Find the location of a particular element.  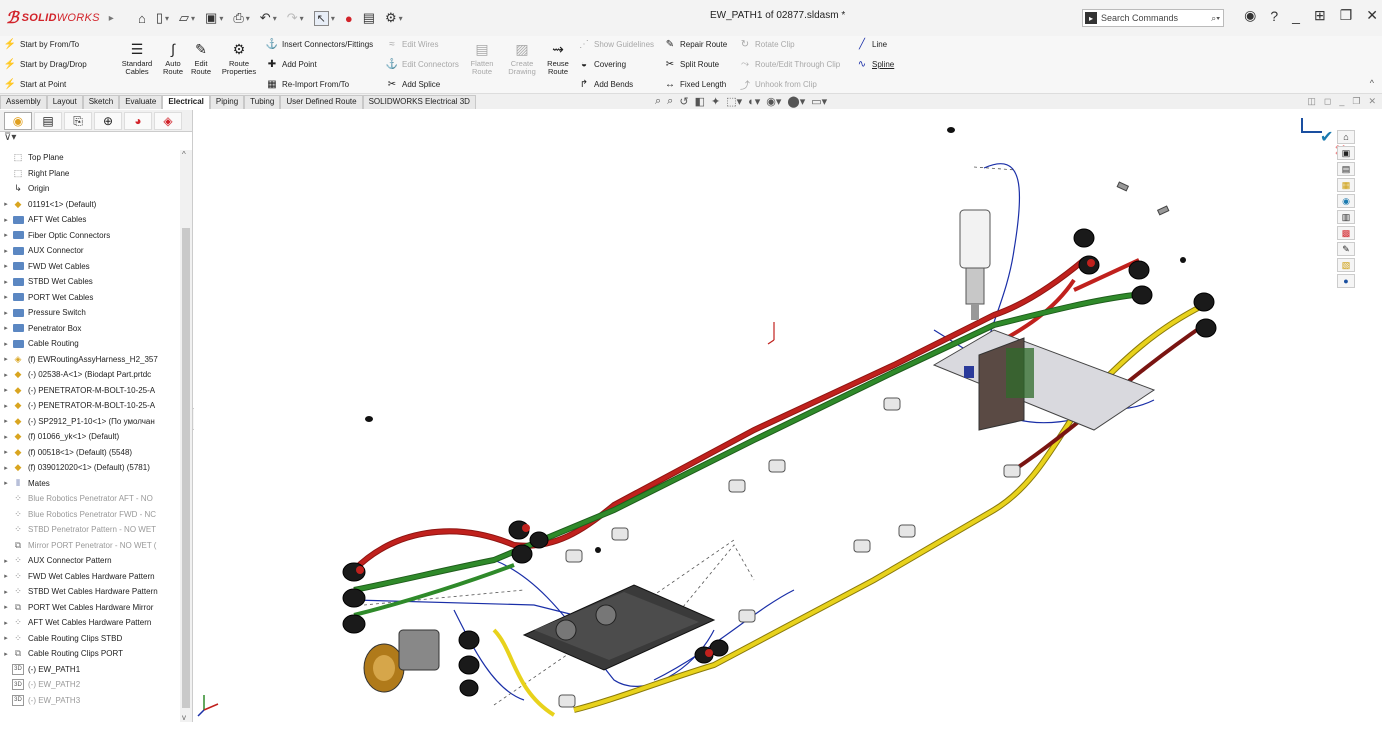

flatten-route-button: ▤ Flatten Route is located at coordinates (482, 58).